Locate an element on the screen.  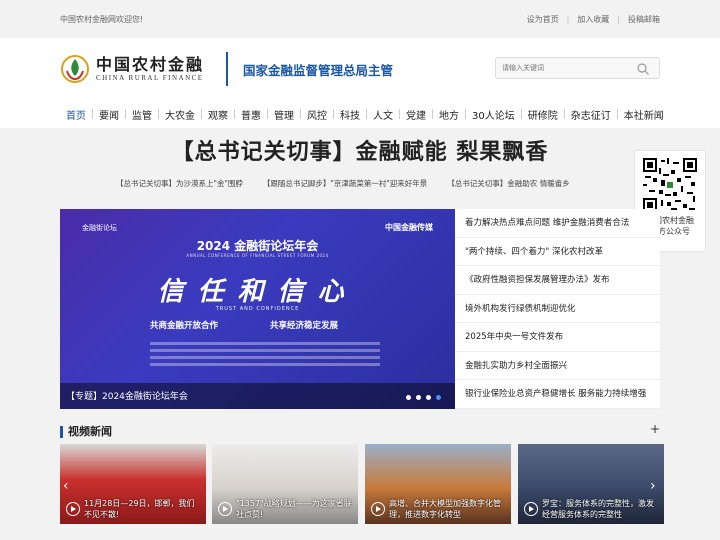
slide-dot-active is located at coordinates (438, 397).